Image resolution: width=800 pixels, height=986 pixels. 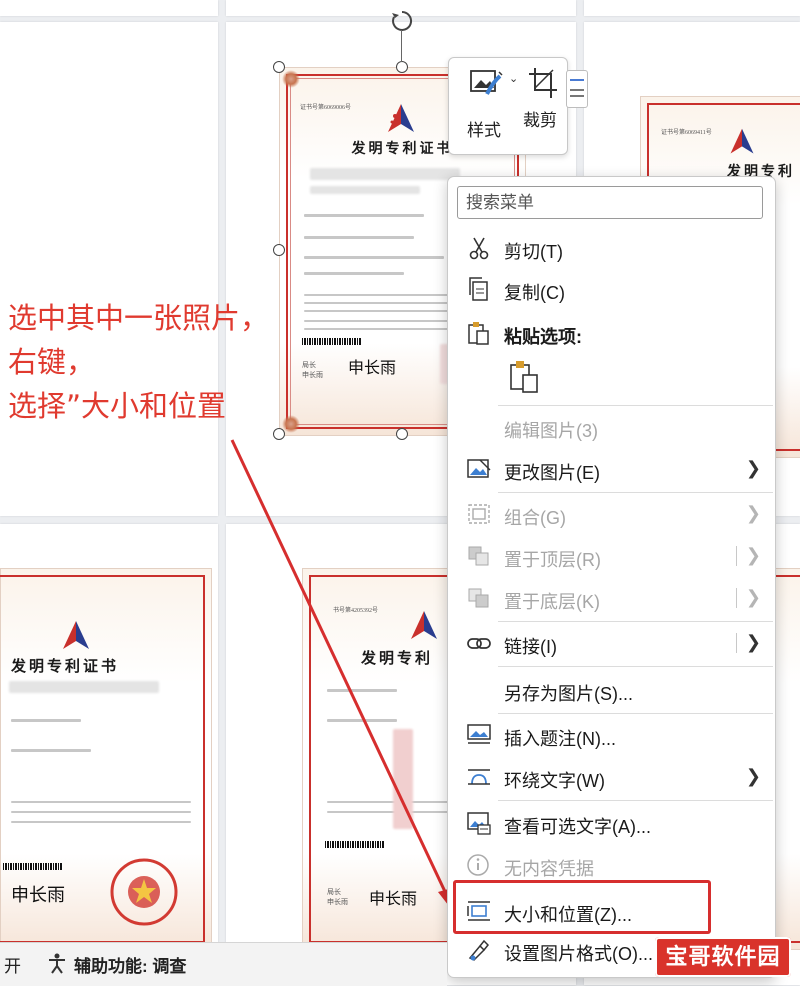 I want to click on format-picture-icon, so click(x=479, y=950).